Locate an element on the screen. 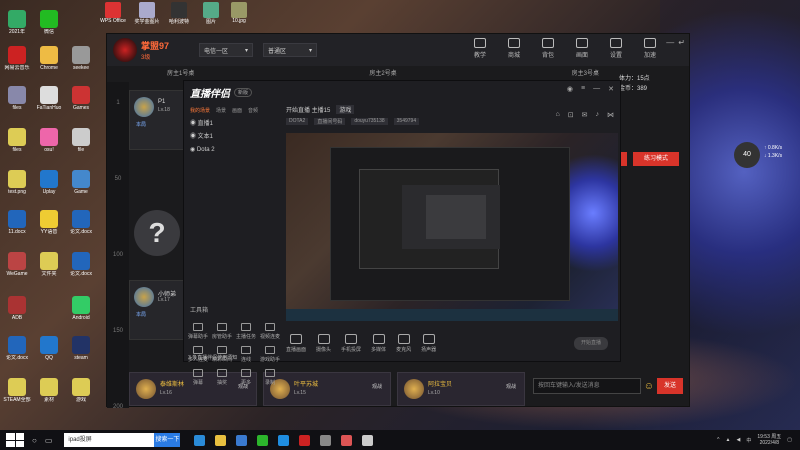 This screenshot has width=800, height=450. desktop-icon: 11.docx is located at coordinates (17, 222).